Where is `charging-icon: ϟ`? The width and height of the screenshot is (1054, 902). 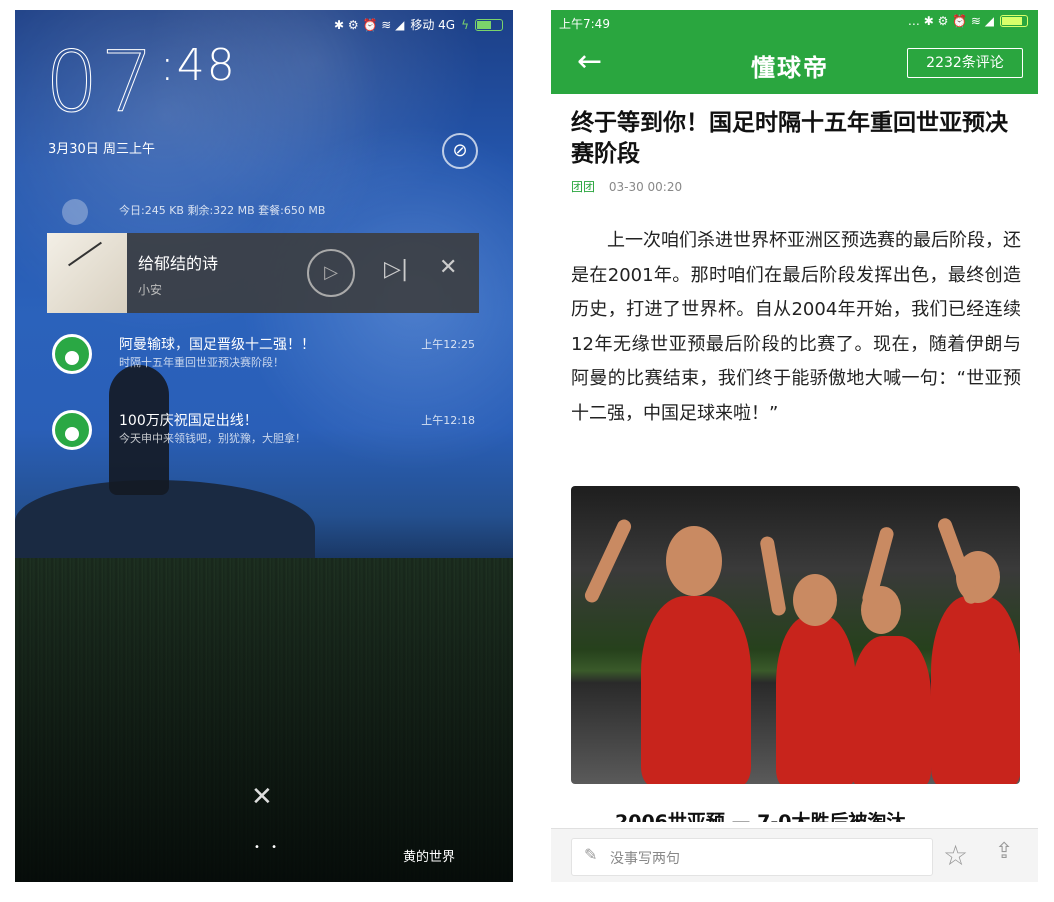
charging-icon: ϟ is located at coordinates (465, 24).